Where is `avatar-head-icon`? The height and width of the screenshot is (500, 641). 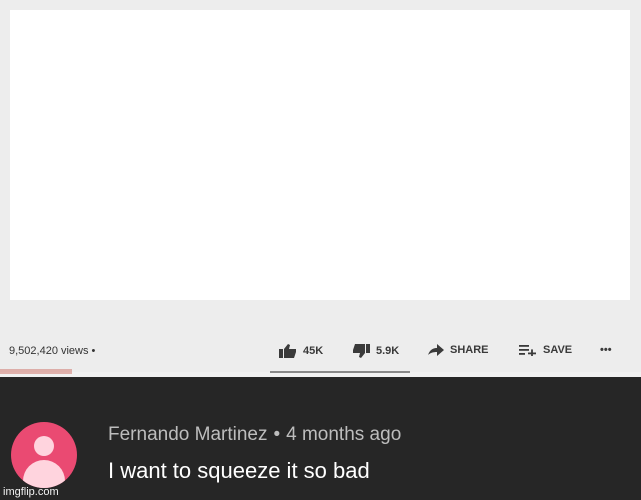 avatar-head-icon is located at coordinates (44, 446).